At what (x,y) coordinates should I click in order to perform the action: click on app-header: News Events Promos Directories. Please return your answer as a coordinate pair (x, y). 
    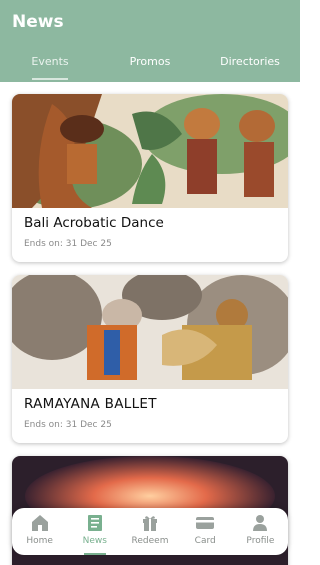
    Looking at the image, I should click on (150, 41).